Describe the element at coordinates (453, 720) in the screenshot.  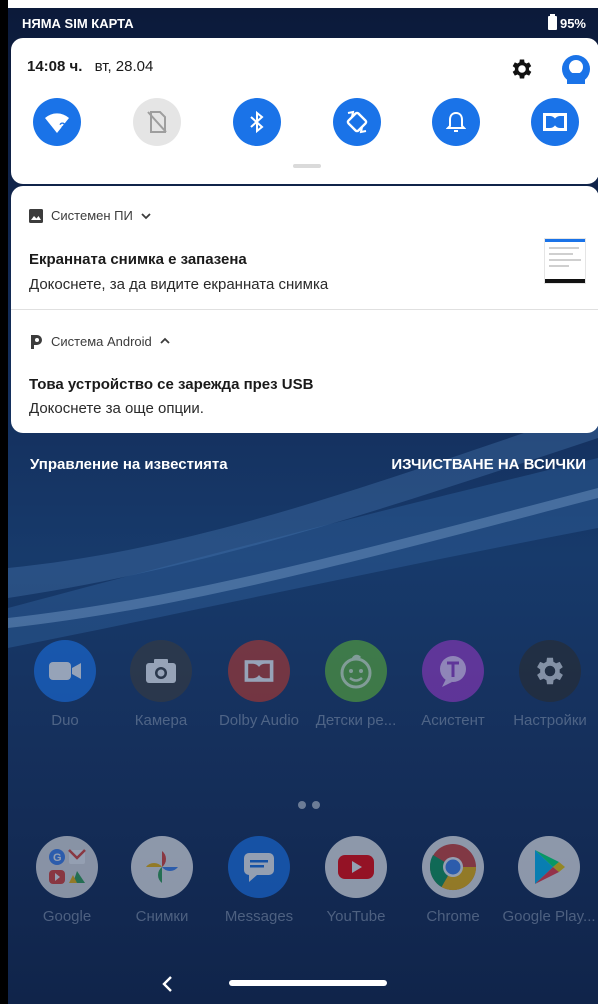
I see `app-label: Асистент` at that location.